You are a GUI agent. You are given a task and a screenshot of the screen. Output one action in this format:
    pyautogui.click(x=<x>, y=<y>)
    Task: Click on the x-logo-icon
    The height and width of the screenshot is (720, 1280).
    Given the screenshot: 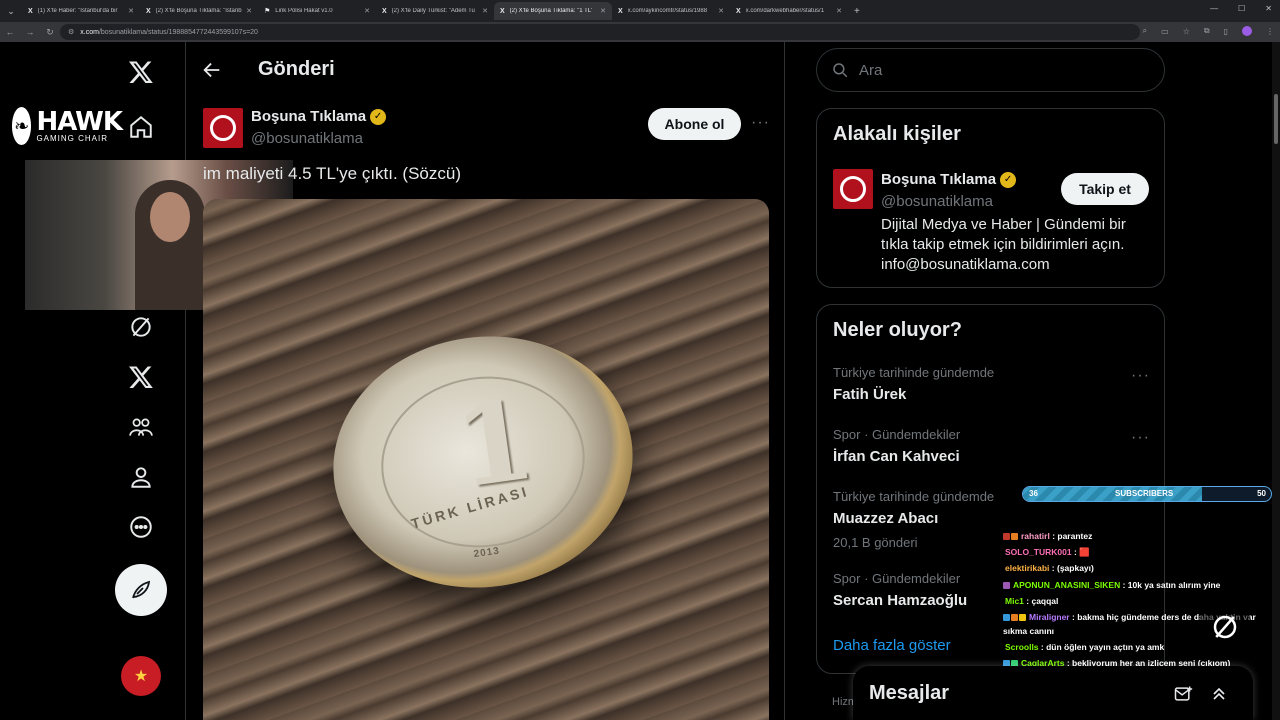 What is the action you would take?
    pyautogui.click(x=141, y=72)
    